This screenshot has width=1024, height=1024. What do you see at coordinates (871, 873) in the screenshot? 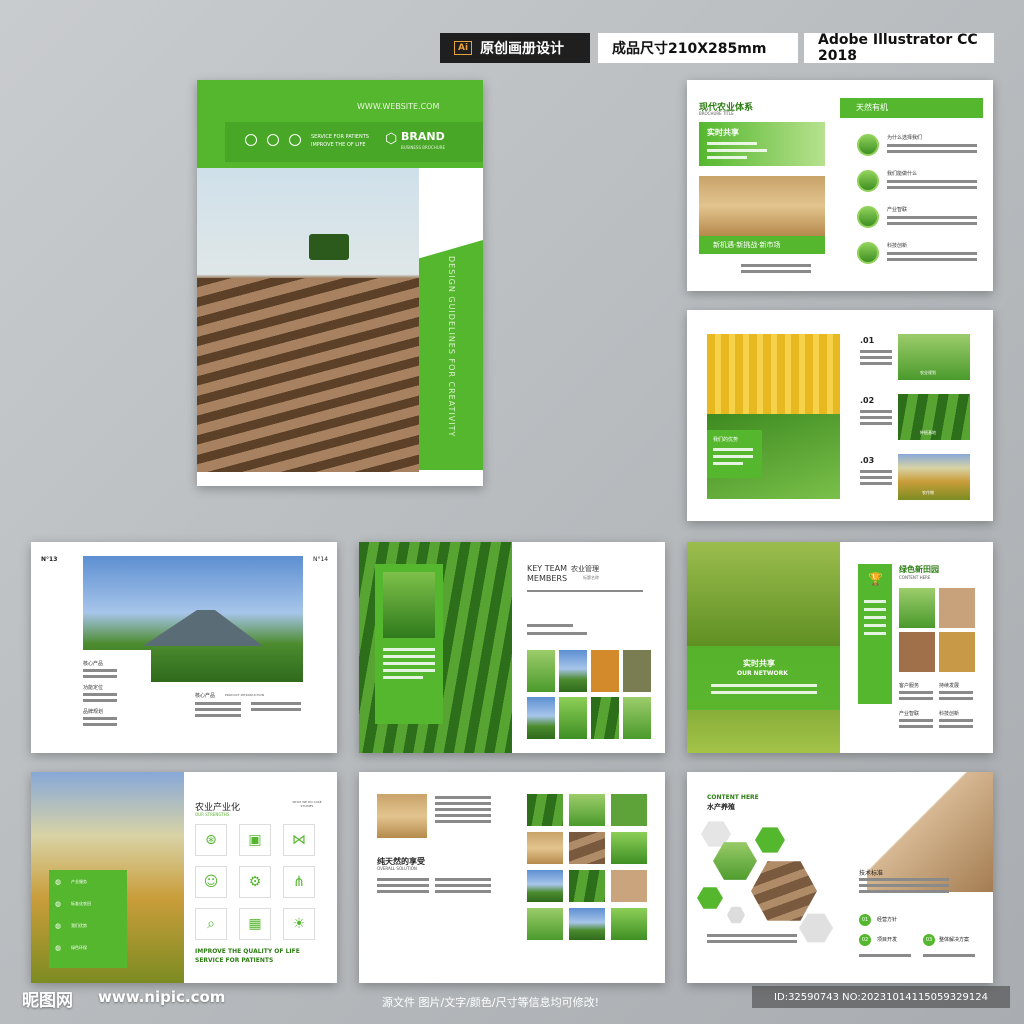
I see `spread8-tech: 技术标准` at bounding box center [871, 873].